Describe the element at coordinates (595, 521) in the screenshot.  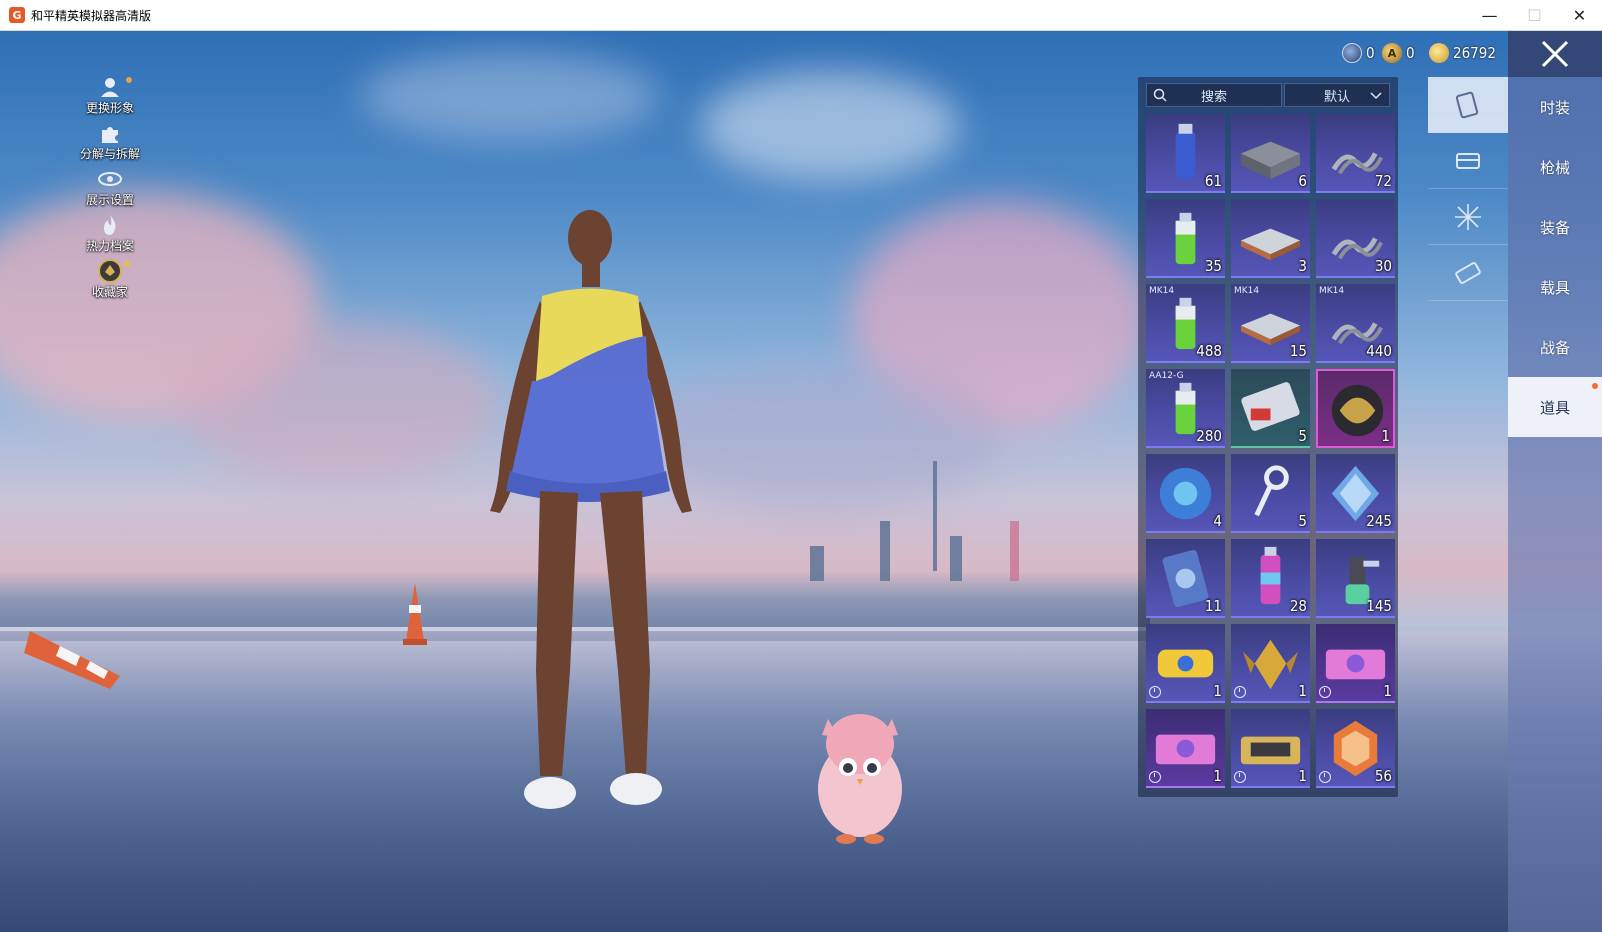
I see `player-character` at that location.